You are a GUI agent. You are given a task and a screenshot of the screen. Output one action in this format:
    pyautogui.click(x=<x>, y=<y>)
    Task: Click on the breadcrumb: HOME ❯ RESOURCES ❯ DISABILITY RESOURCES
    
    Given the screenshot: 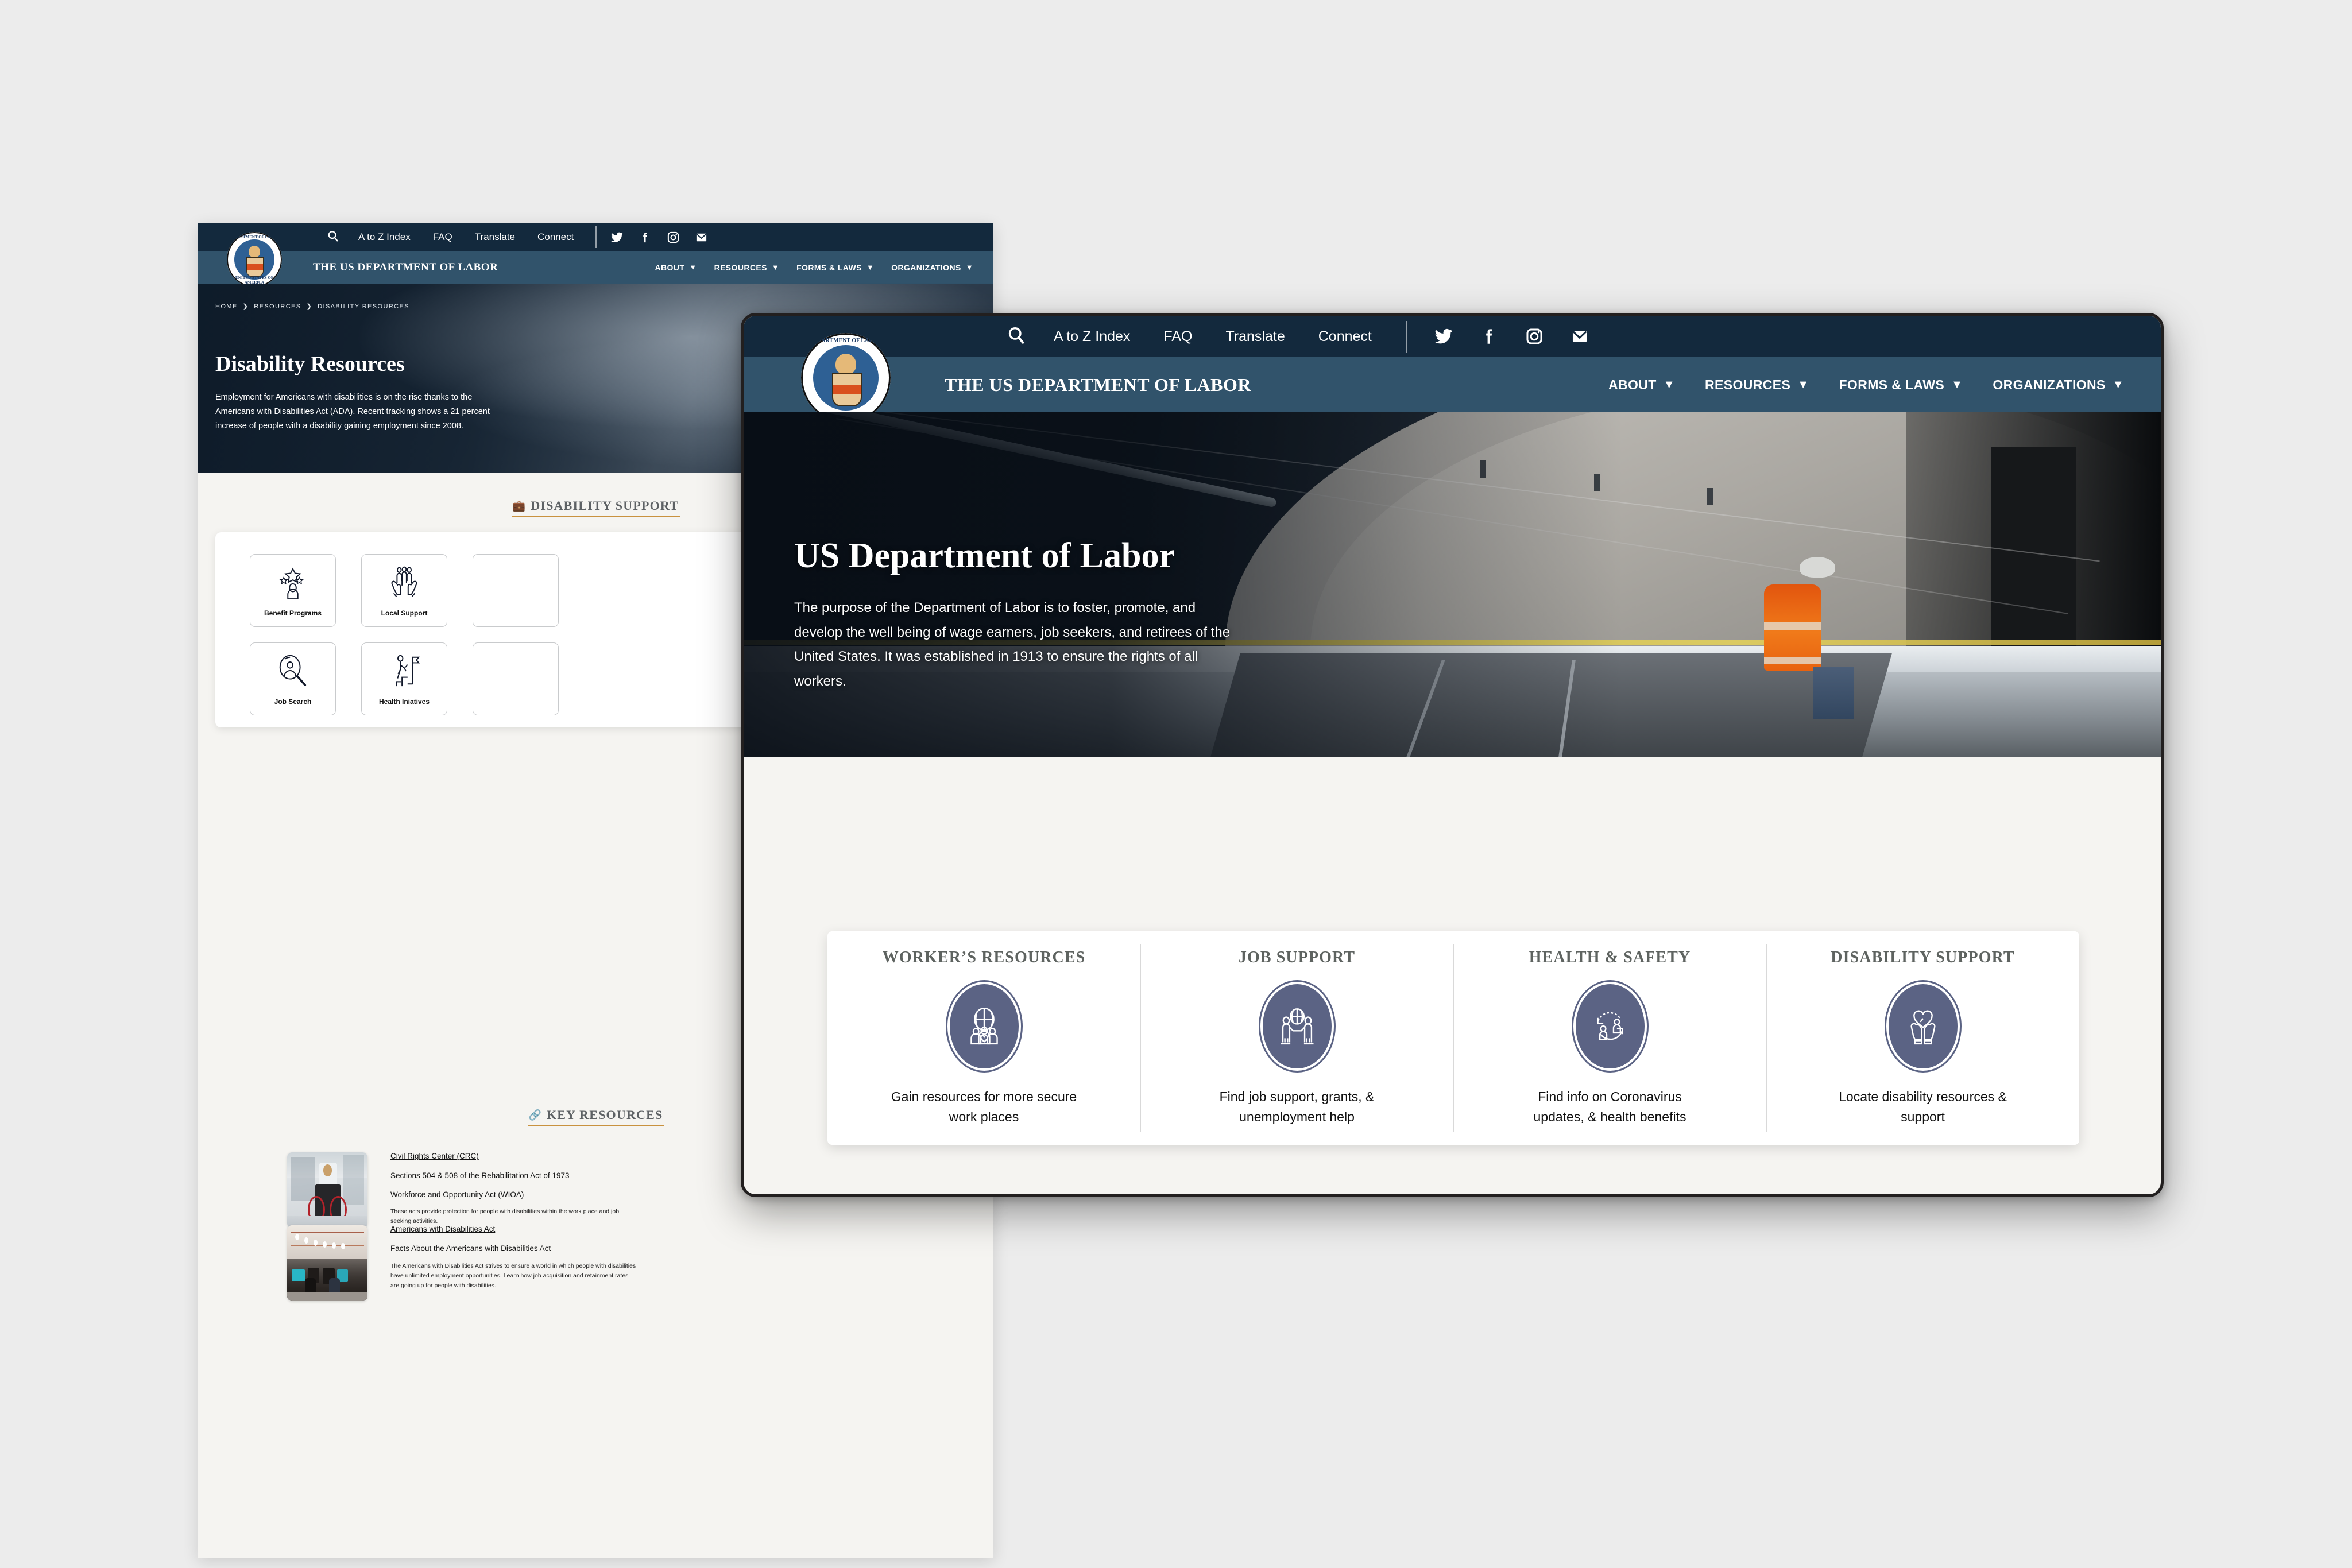 What is the action you would take?
    pyautogui.click(x=312, y=307)
    